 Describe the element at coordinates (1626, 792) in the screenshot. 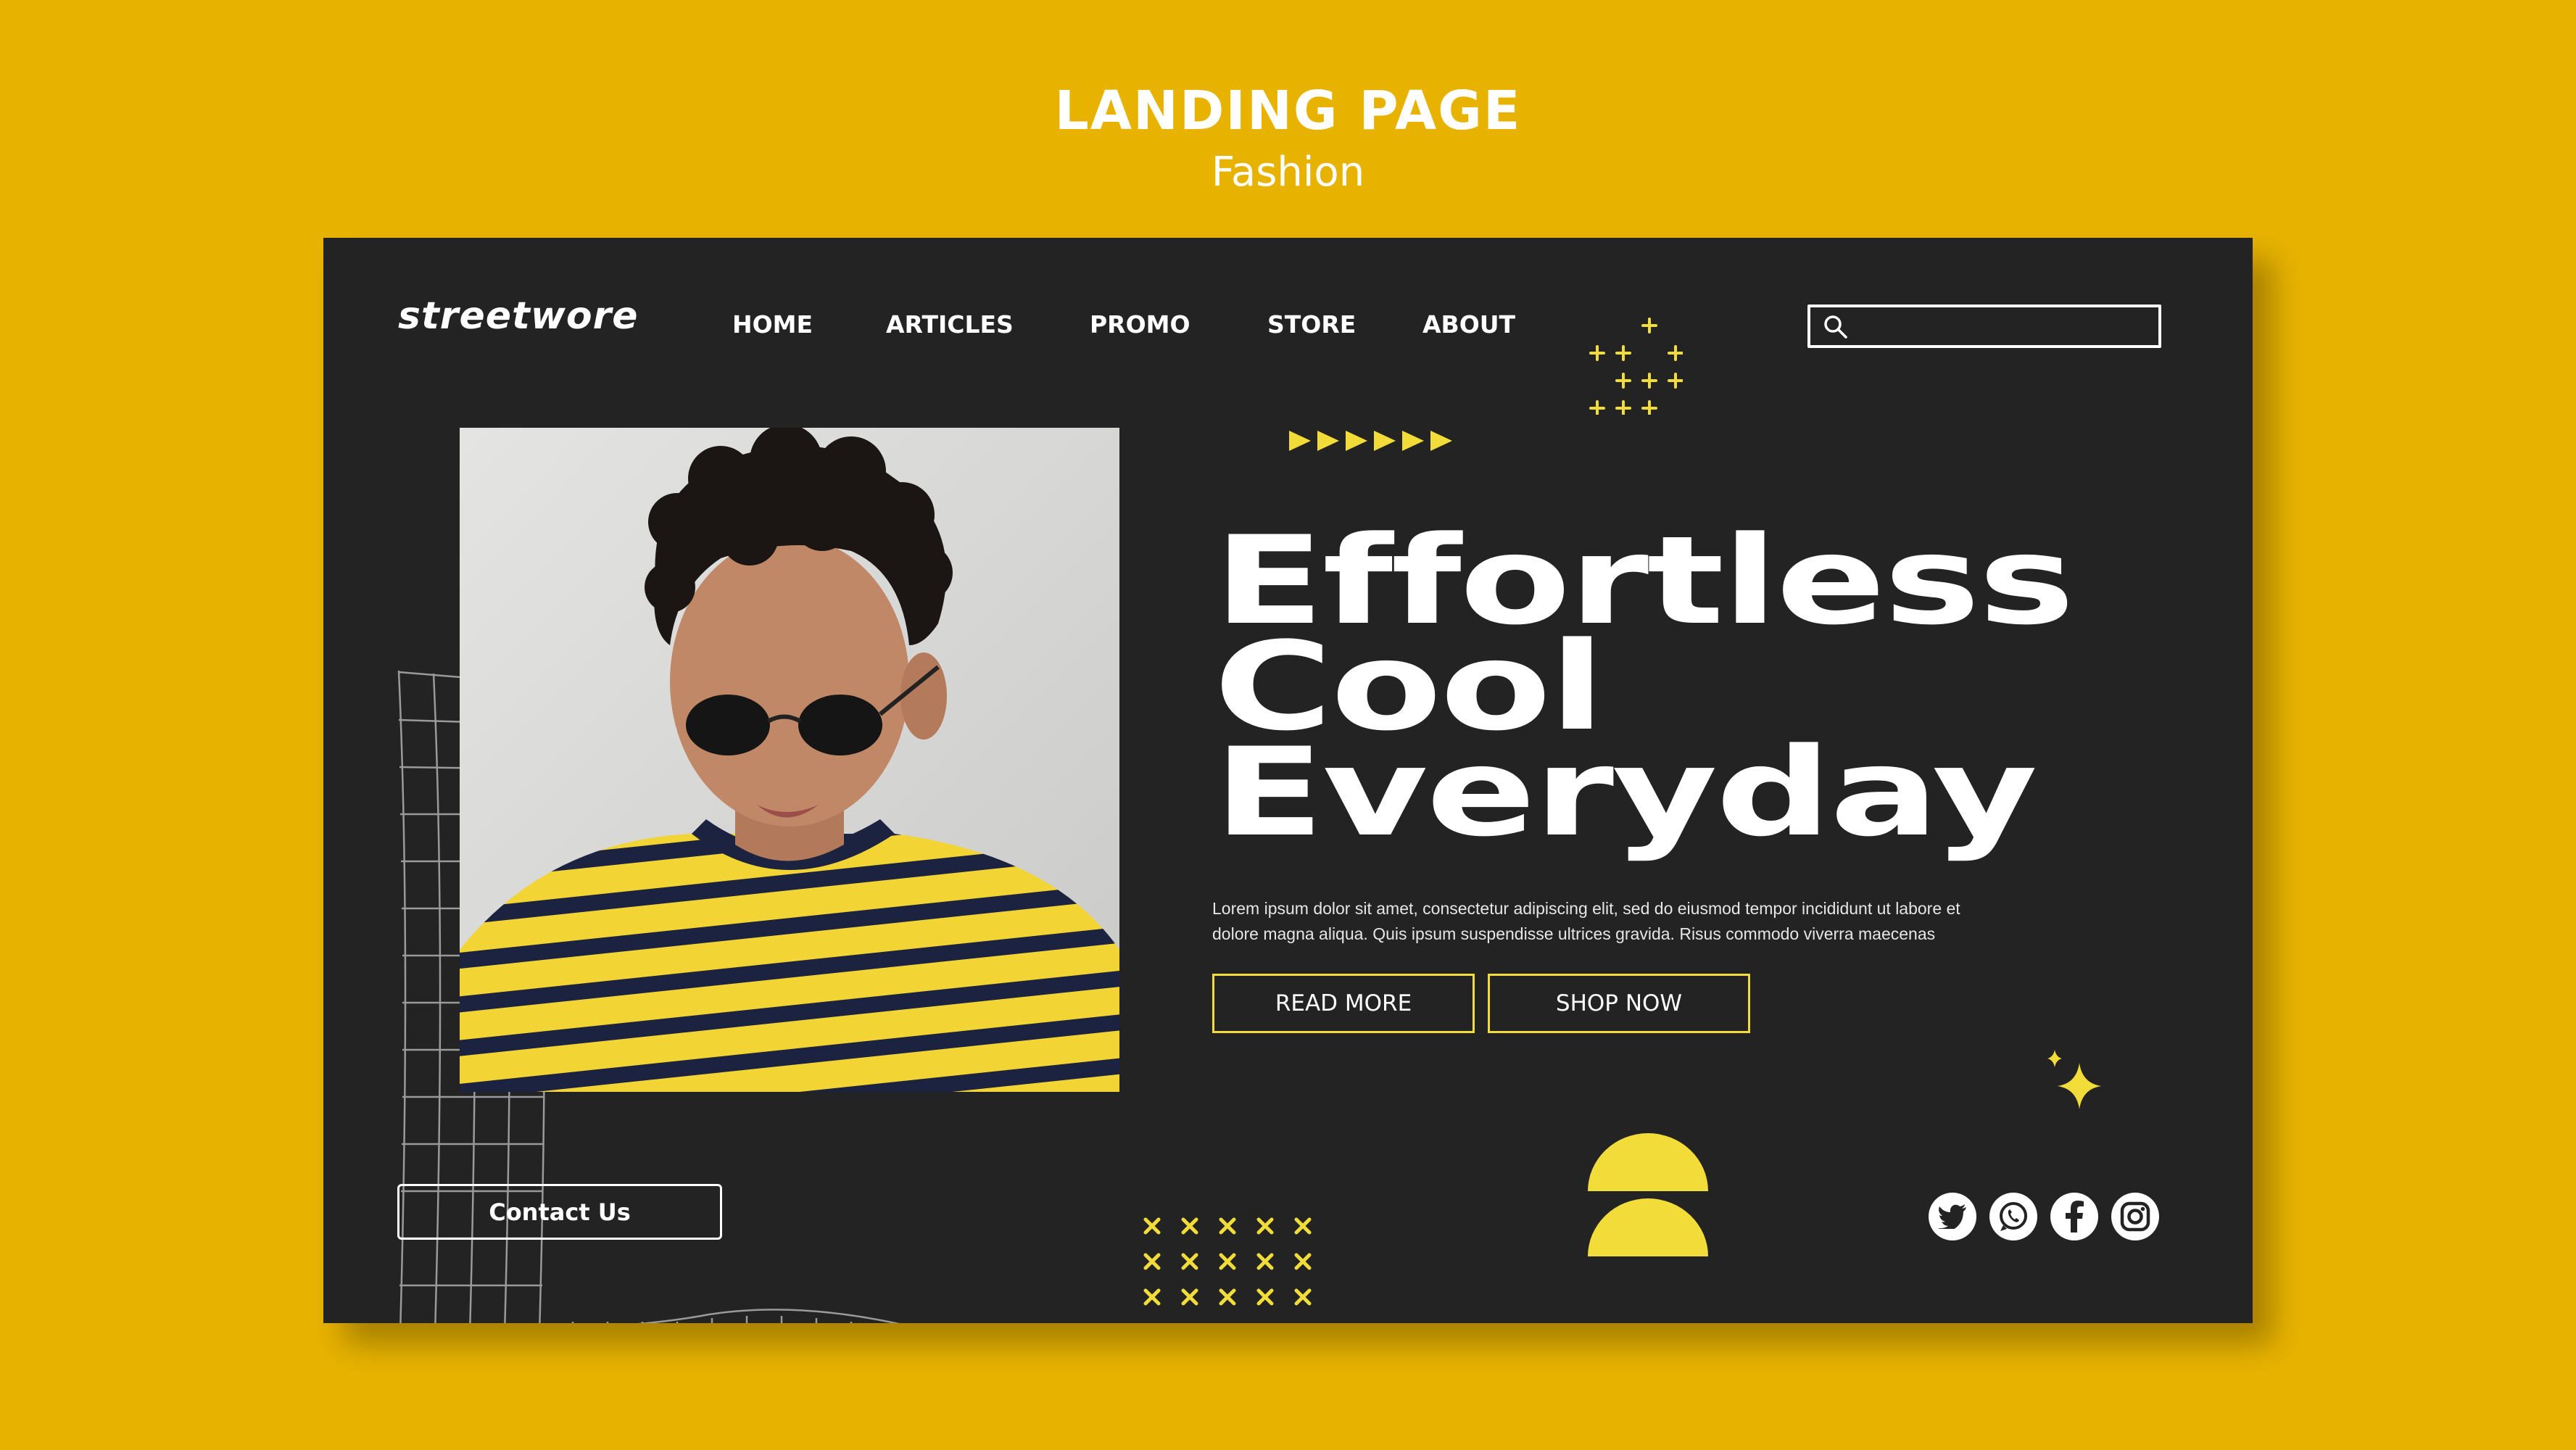

I see `headline-line-3: Everyday` at that location.